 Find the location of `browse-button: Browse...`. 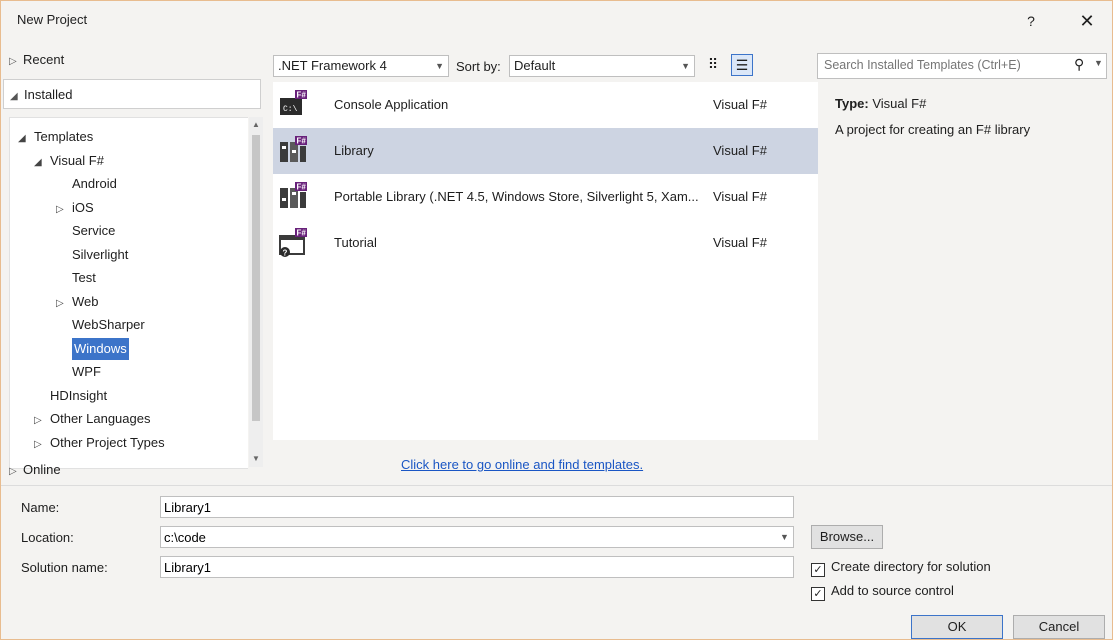

browse-button: Browse... is located at coordinates (847, 537).